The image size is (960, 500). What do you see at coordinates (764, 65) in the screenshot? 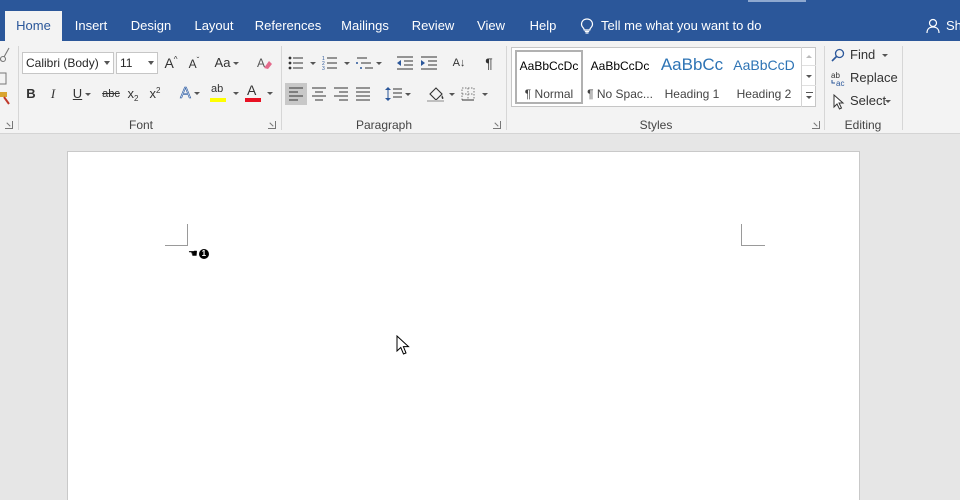
I see `style-preview: AaBbCcD` at bounding box center [764, 65].